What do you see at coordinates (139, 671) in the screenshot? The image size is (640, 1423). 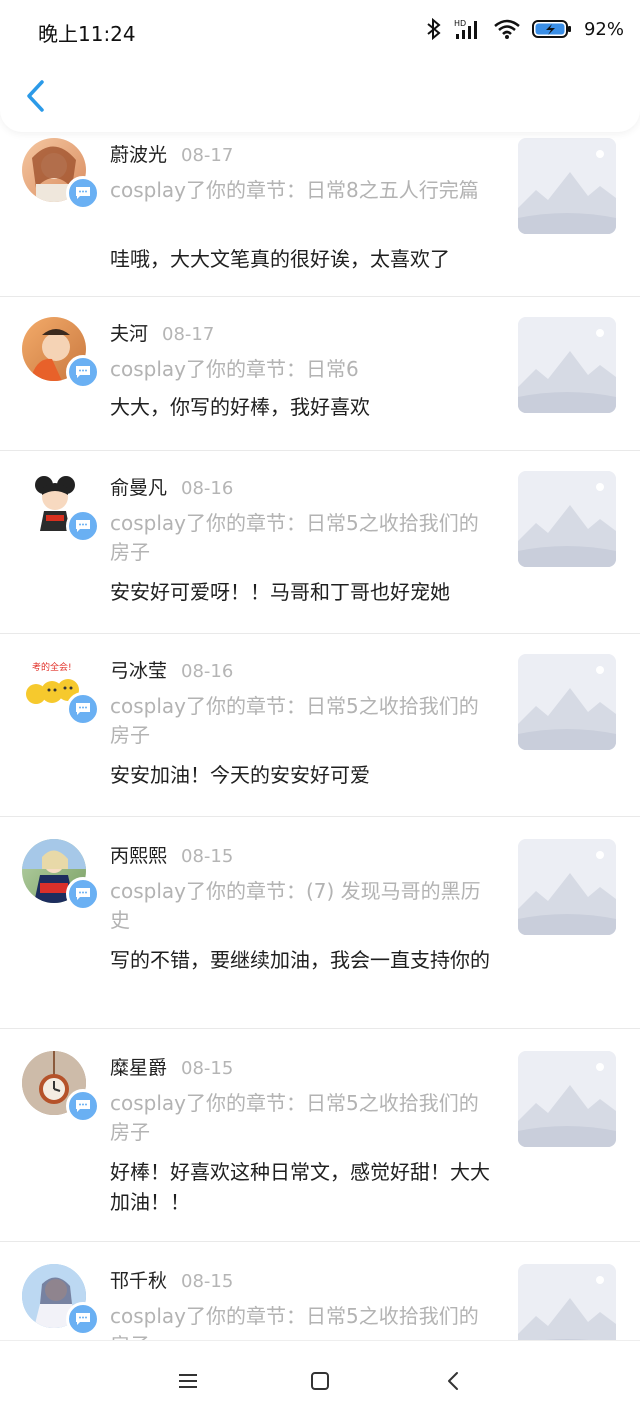 I see `user-name: 弓冰莹` at bounding box center [139, 671].